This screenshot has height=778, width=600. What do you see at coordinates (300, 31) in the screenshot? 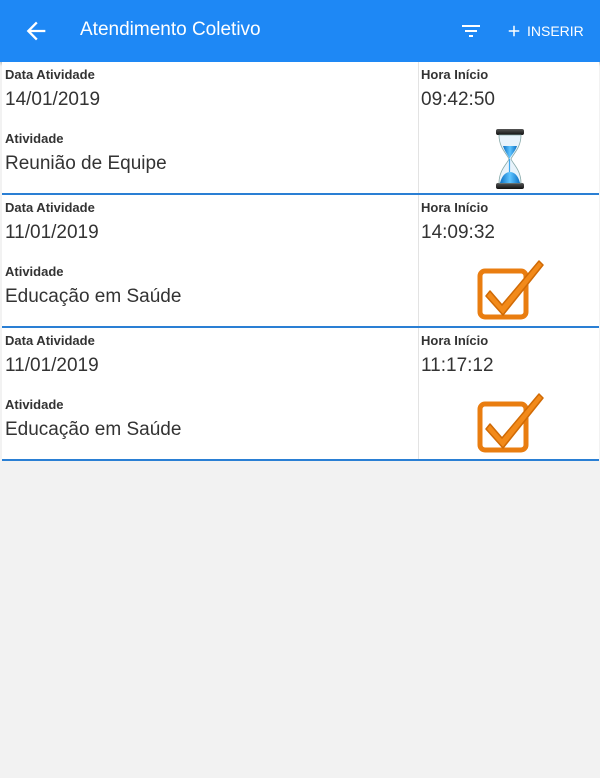
I see `app-bar: Atendimento Coletivo INSERIR` at bounding box center [300, 31].